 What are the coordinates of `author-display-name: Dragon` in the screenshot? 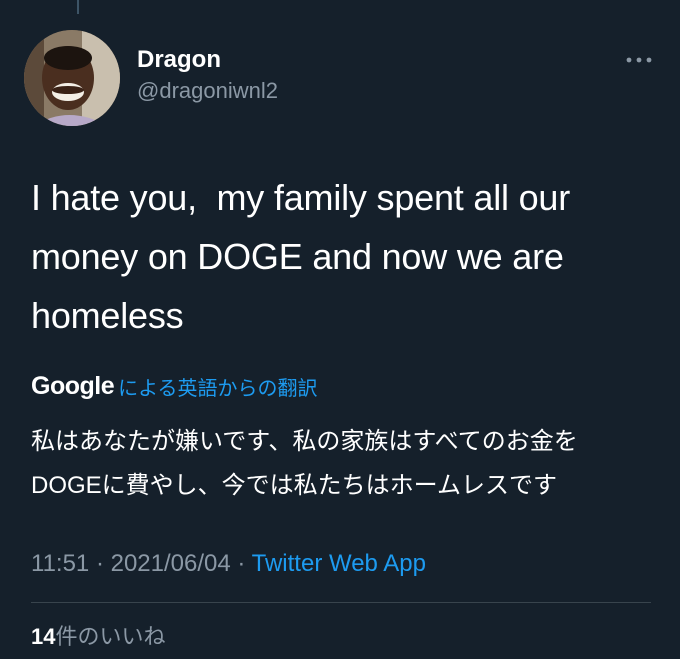 It's located at (207, 60).